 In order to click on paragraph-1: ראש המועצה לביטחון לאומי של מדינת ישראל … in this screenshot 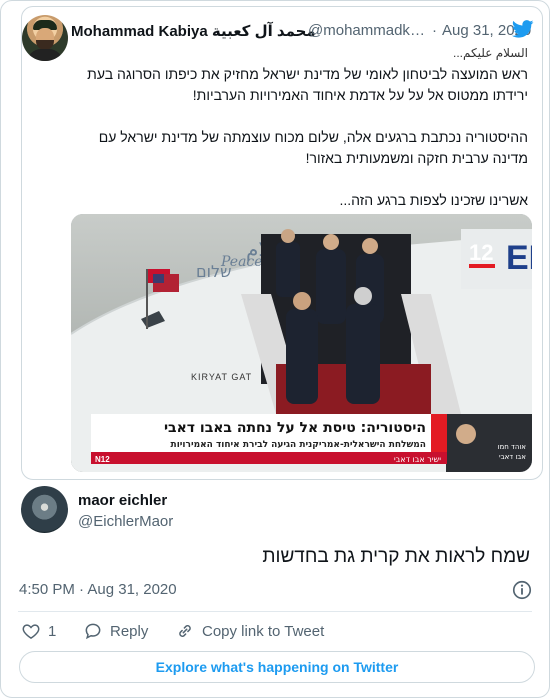, I will do `click(307, 84)`.